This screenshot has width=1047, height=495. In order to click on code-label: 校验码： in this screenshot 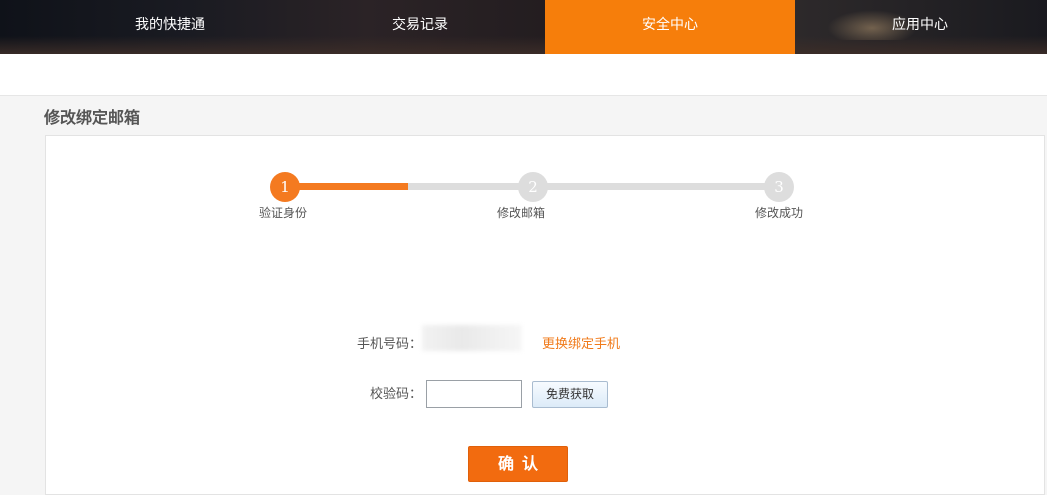, I will do `click(395, 394)`.